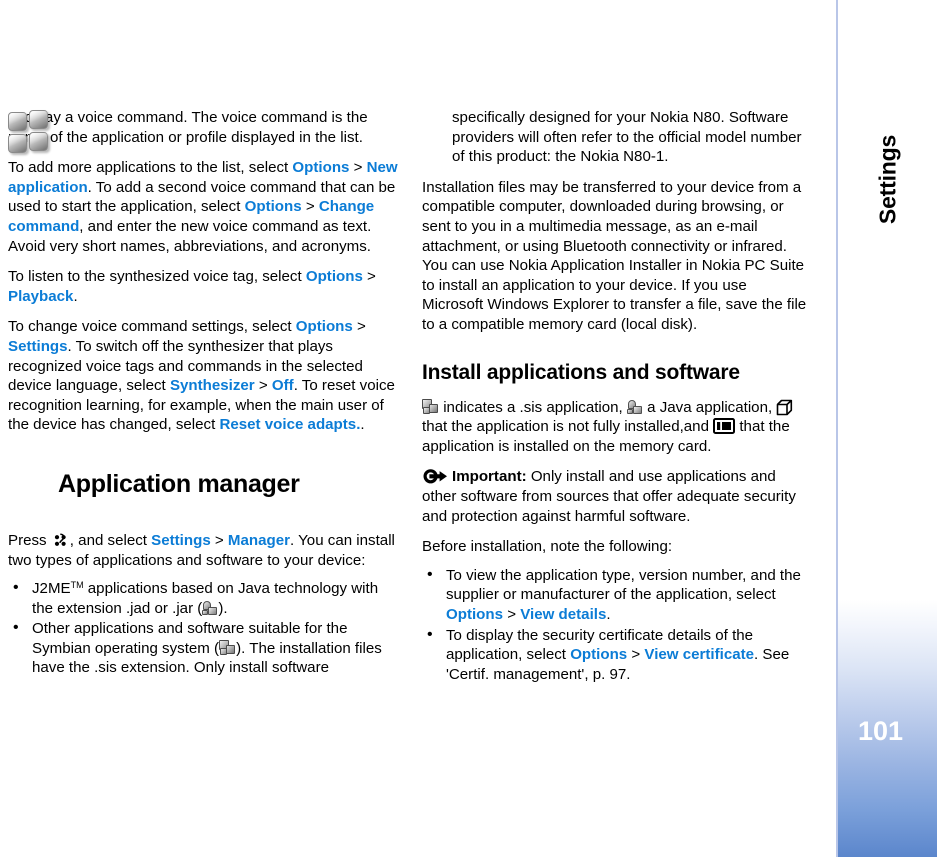  Describe the element at coordinates (435, 476) in the screenshot. I see `important-arrow-icon` at that location.